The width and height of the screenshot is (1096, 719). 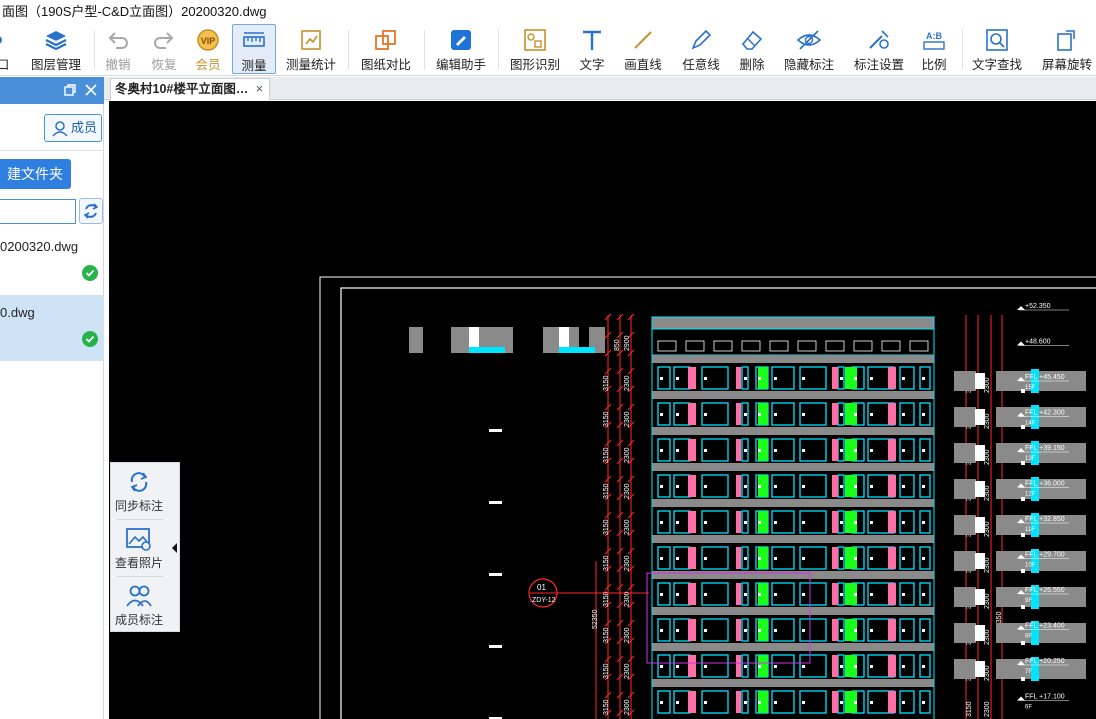 I want to click on vip-button: VIP 会员, so click(x=208, y=49).